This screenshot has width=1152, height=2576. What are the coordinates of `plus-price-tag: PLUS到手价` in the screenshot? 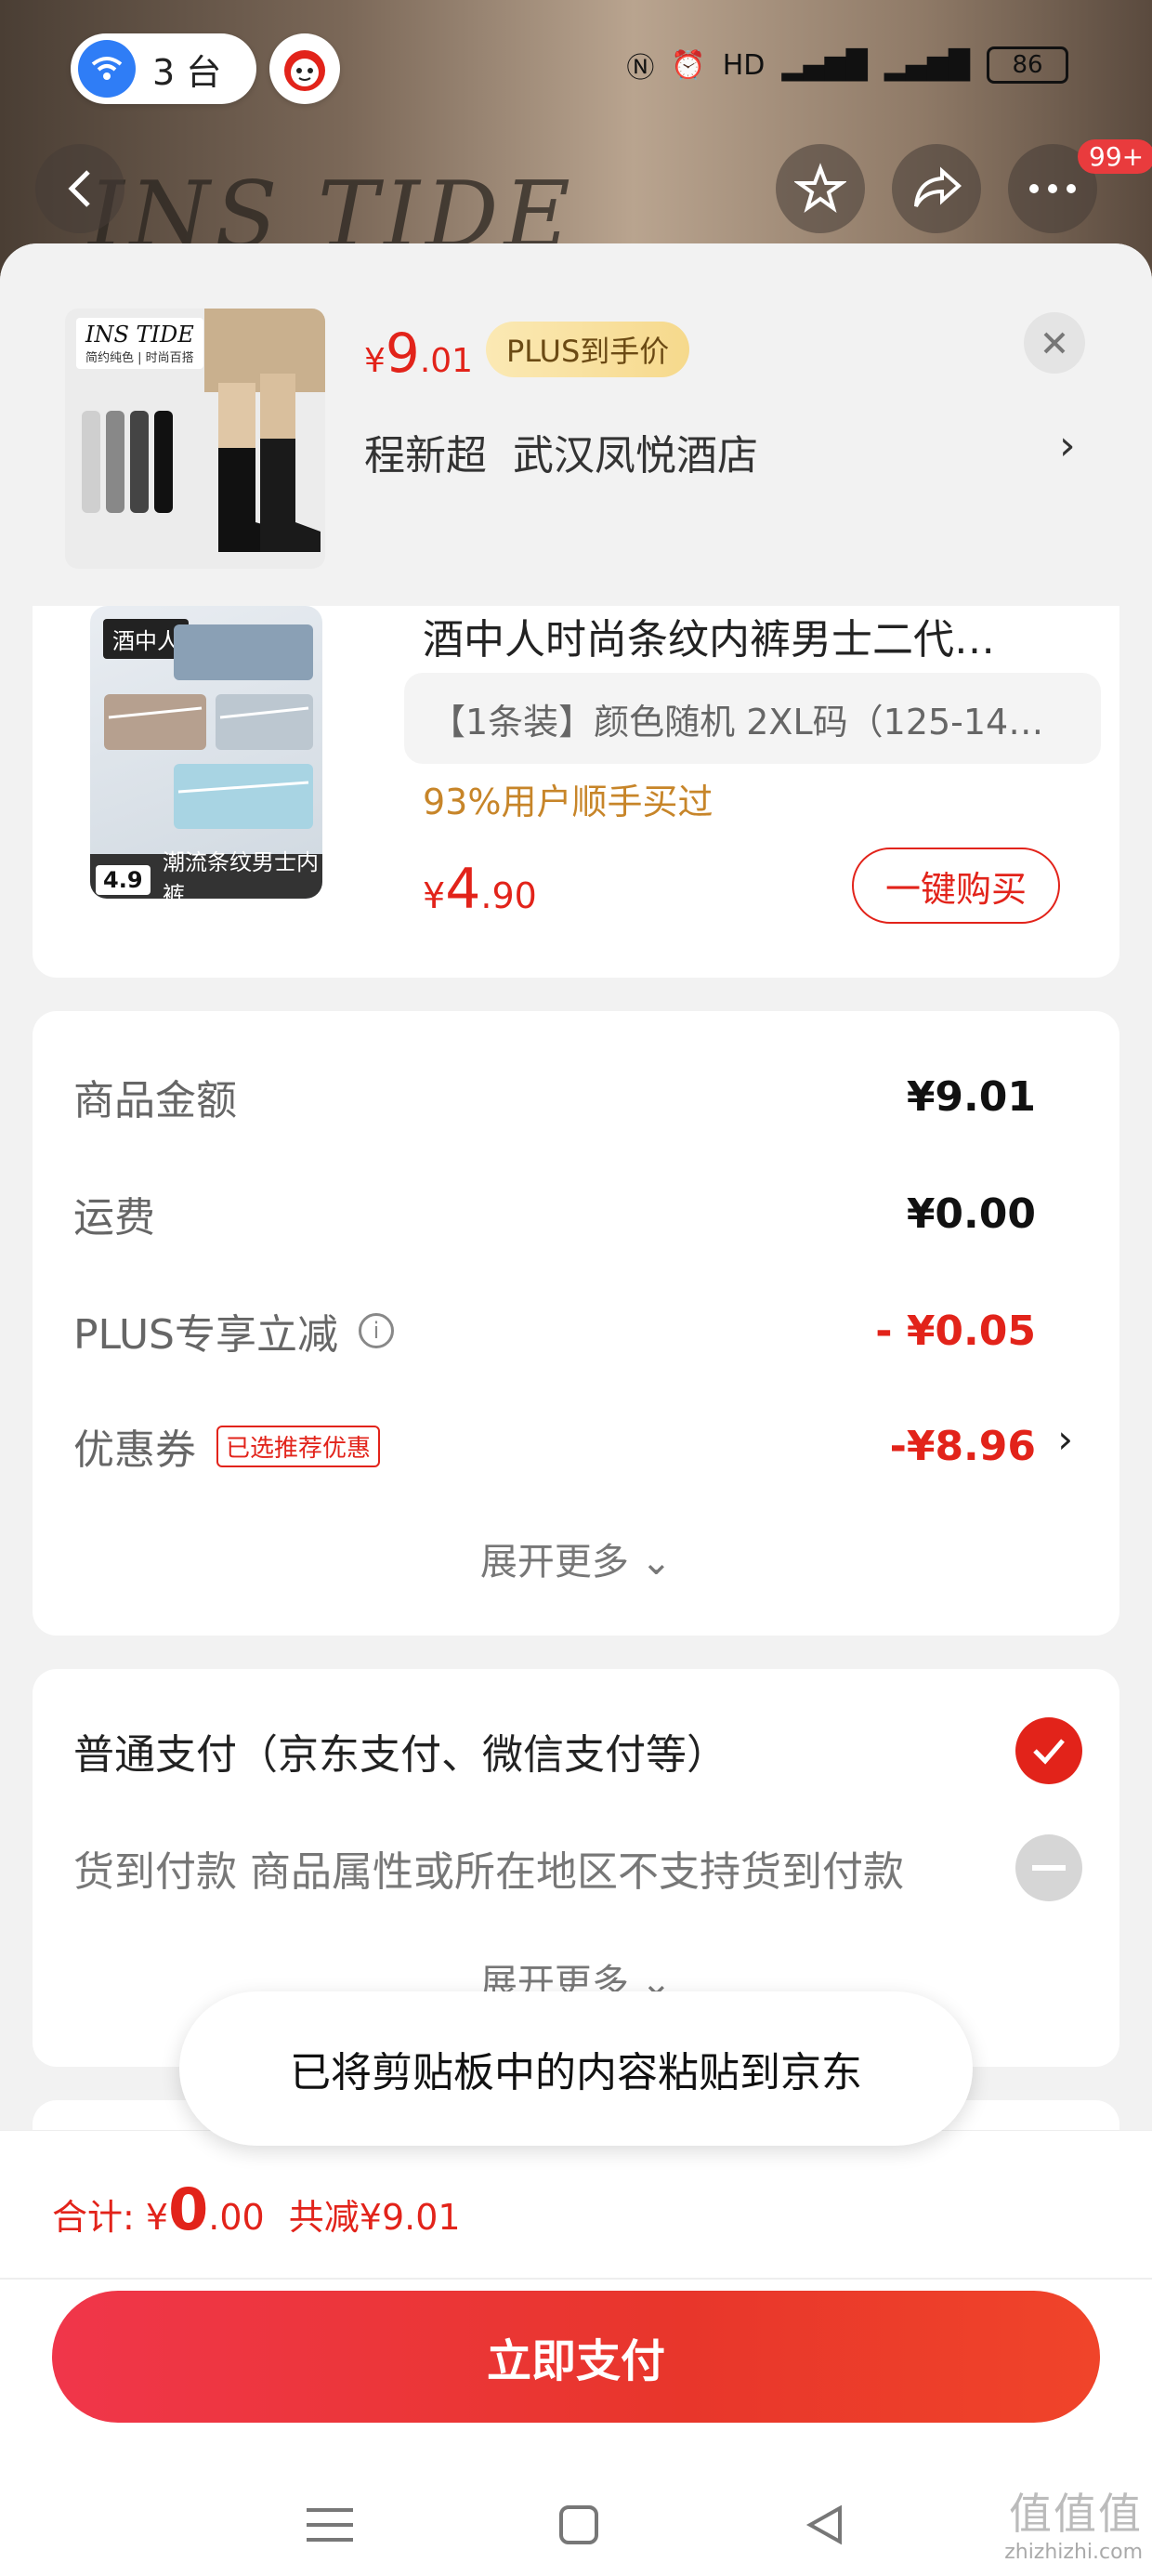 It's located at (588, 349).